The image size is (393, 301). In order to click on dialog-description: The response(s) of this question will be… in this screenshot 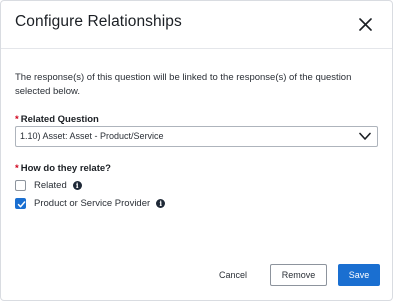, I will do `click(183, 84)`.